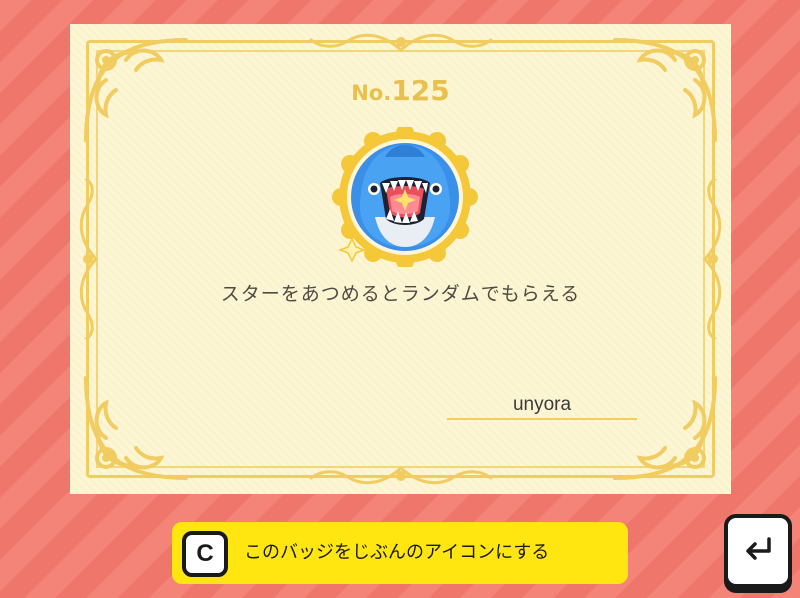 The image size is (800, 598). I want to click on top-ornament, so click(400, 42).